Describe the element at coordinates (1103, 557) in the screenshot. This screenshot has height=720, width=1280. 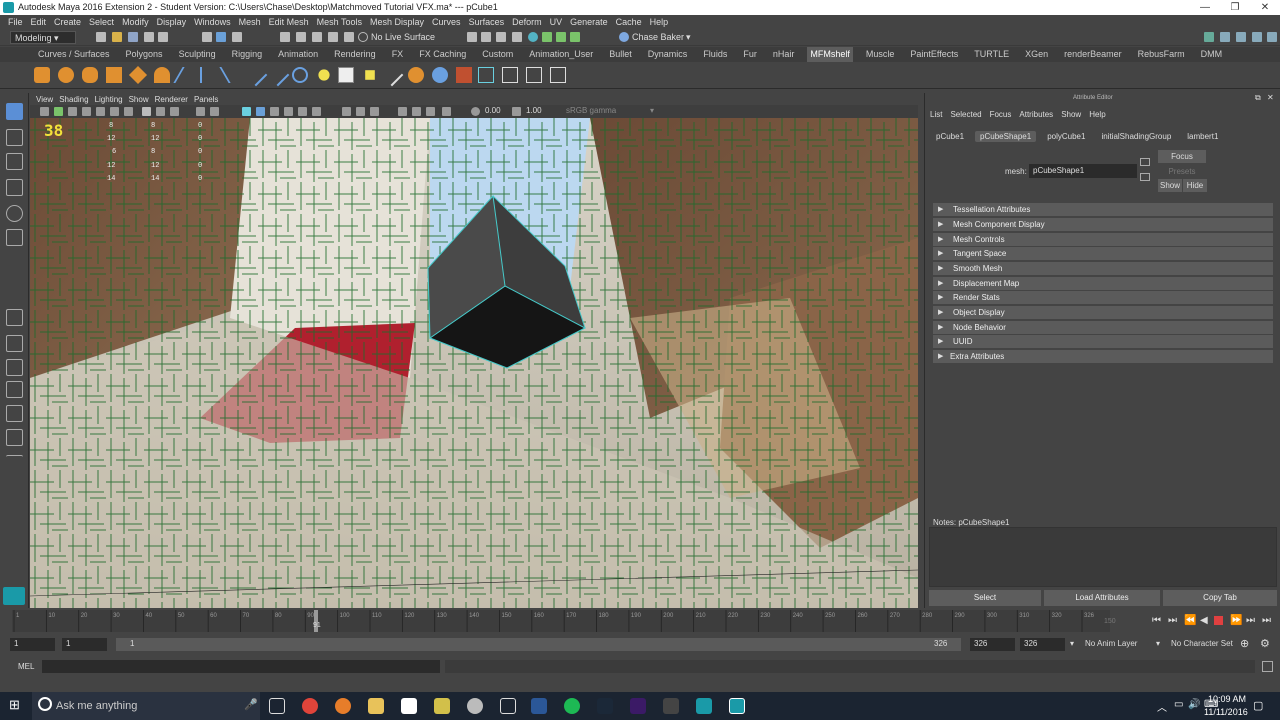
I see `notes-textarea` at that location.